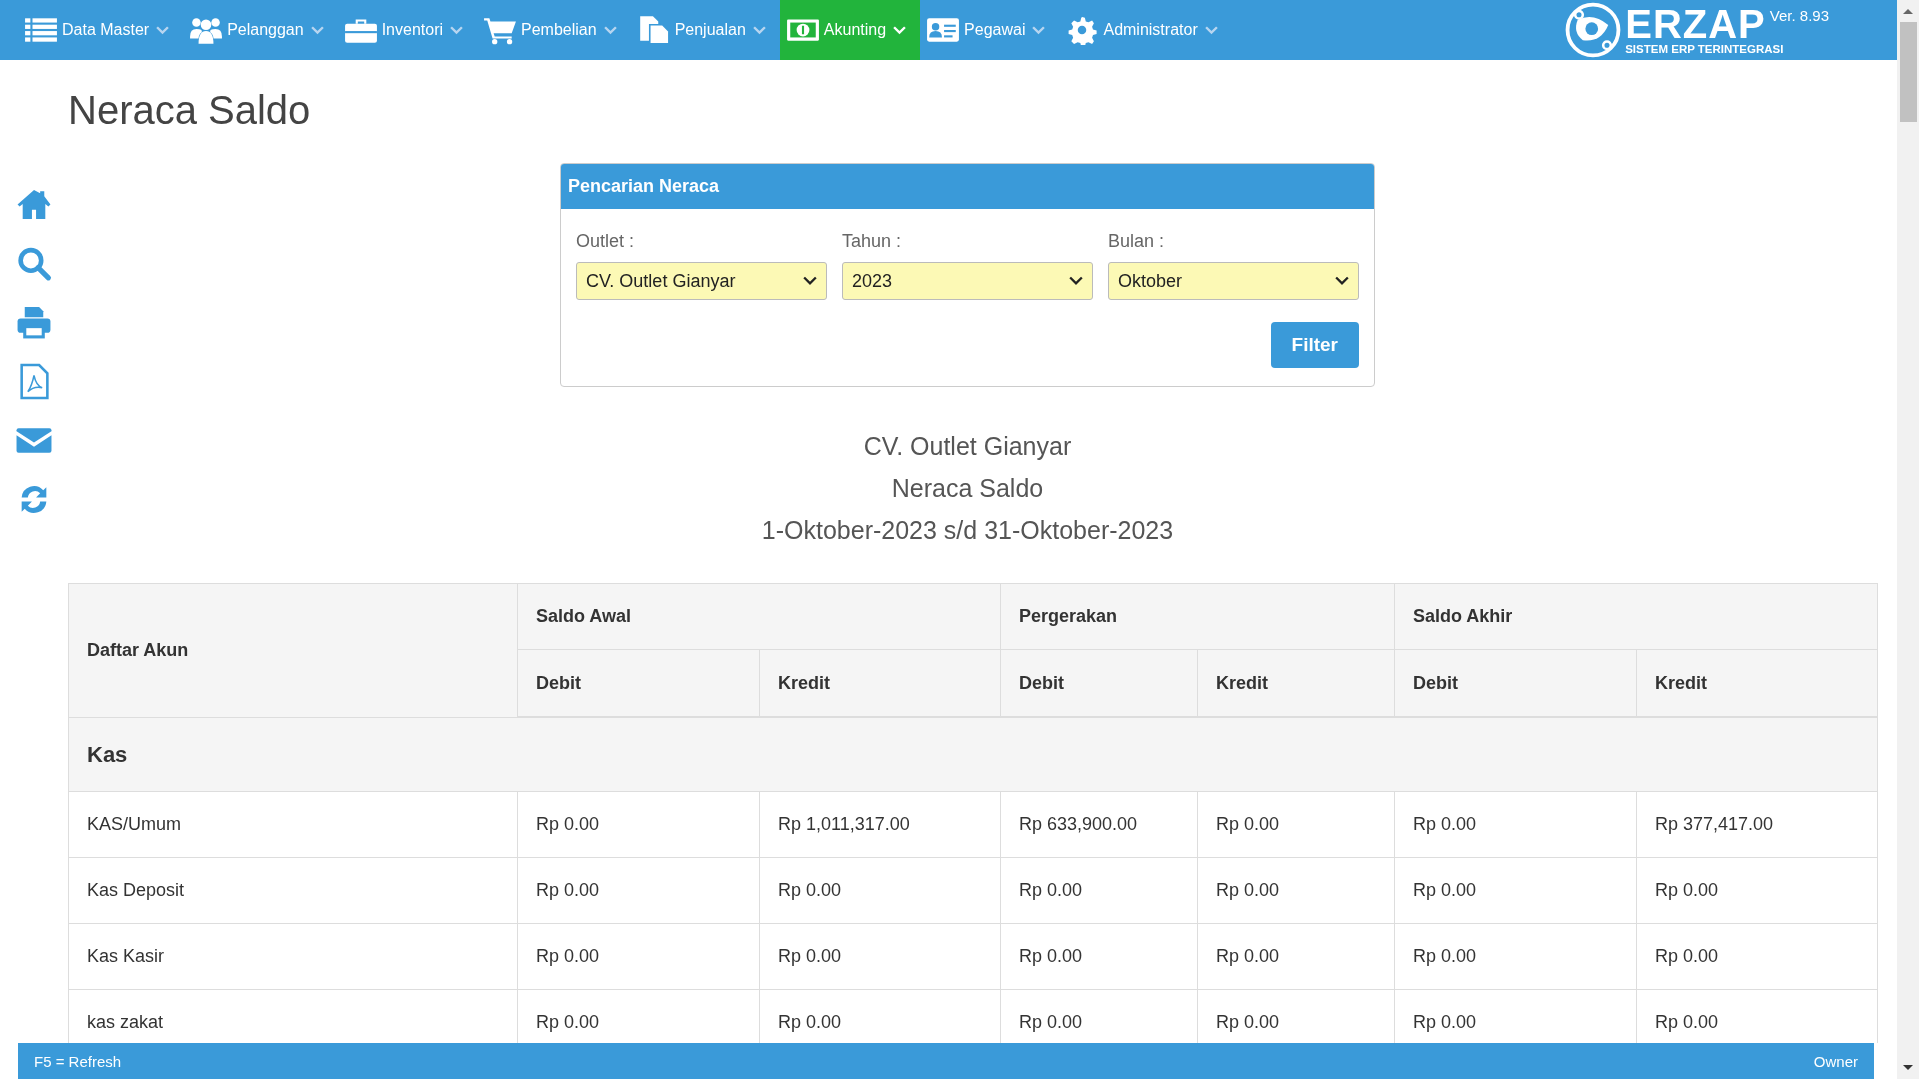 This screenshot has height=1079, width=1919. What do you see at coordinates (1197, 616) in the screenshot?
I see `column-group-header: Pergerakan` at bounding box center [1197, 616].